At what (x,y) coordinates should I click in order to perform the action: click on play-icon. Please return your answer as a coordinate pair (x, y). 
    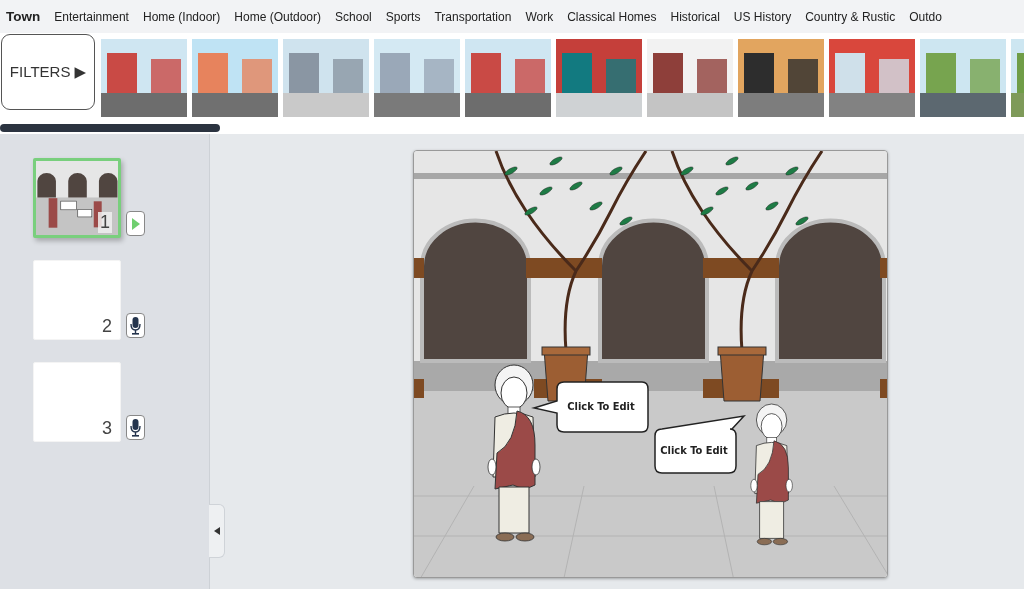
    Looking at the image, I should click on (135, 223).